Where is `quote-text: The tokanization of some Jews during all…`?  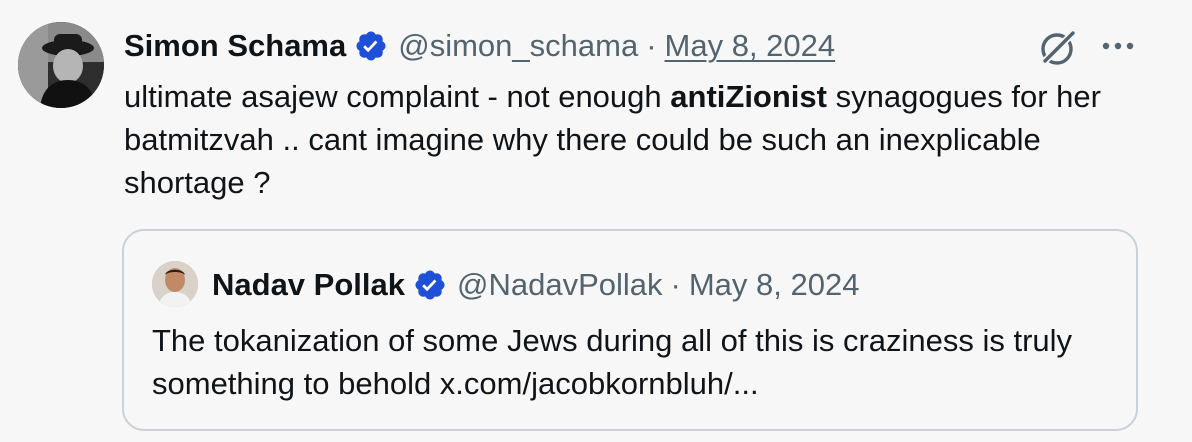 quote-text: The tokanization of some Jews during all… is located at coordinates (612, 362).